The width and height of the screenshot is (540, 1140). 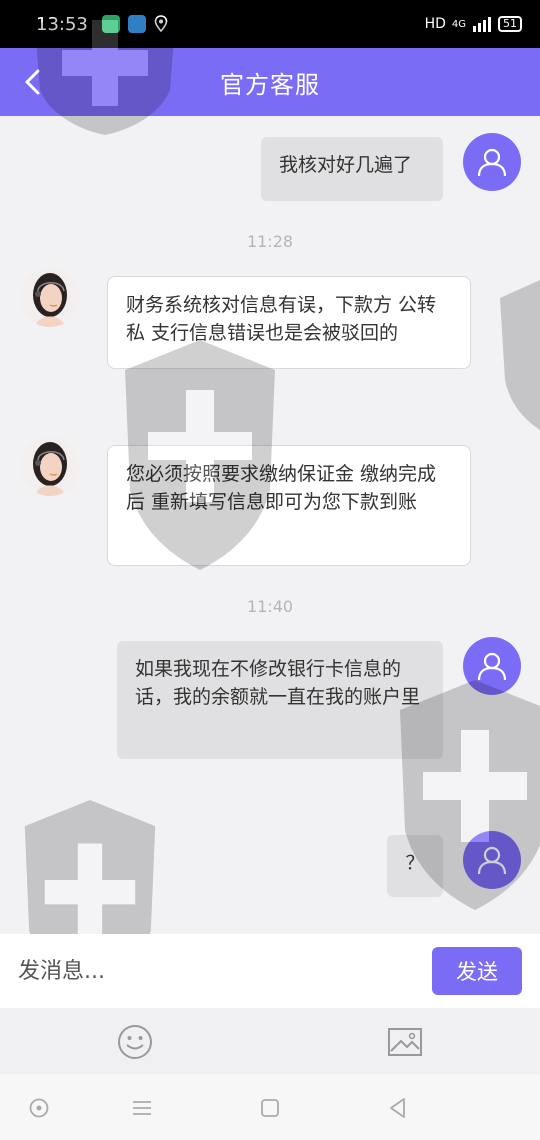 I want to click on user-message-bubble: 如果我现在不修改银行卡信息的话，我的余额就一直在我的账户里, so click(x=280, y=700).